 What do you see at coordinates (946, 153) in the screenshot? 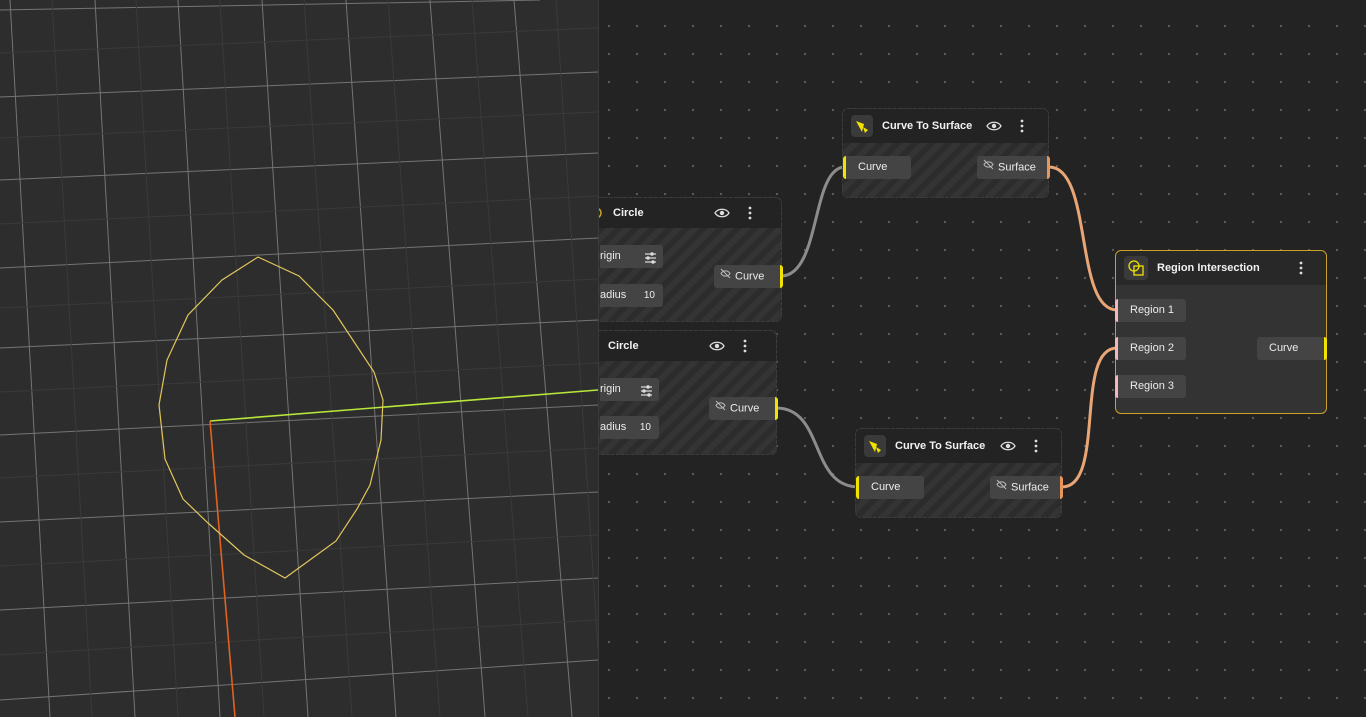
I see `curve-to-surface-node-a: Curve To Surface Curve Surface` at bounding box center [946, 153].